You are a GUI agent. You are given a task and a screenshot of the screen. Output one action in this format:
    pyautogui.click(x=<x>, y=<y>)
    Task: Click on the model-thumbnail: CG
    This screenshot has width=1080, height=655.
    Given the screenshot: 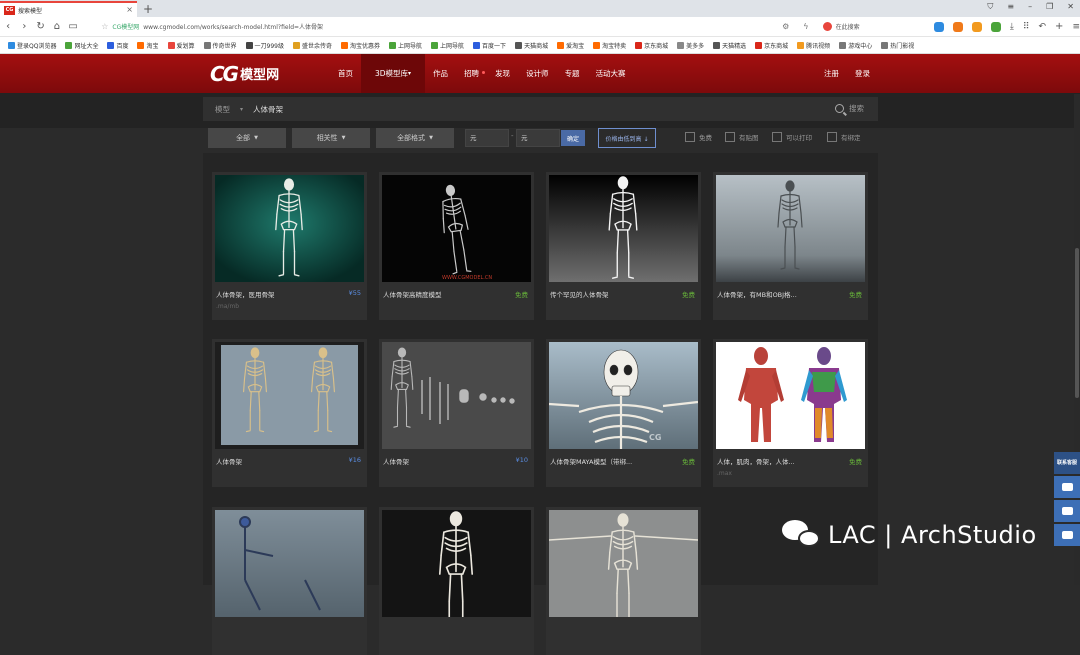 What is the action you would take?
    pyautogui.click(x=623, y=395)
    